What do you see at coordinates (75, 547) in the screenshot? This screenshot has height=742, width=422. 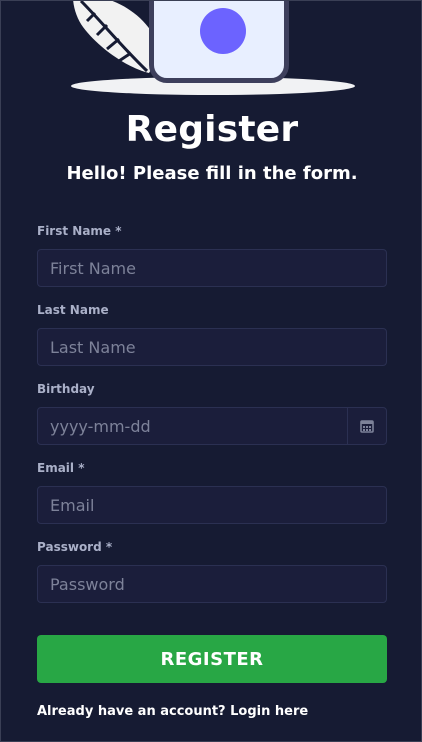 I see `password-label: Password *` at bounding box center [75, 547].